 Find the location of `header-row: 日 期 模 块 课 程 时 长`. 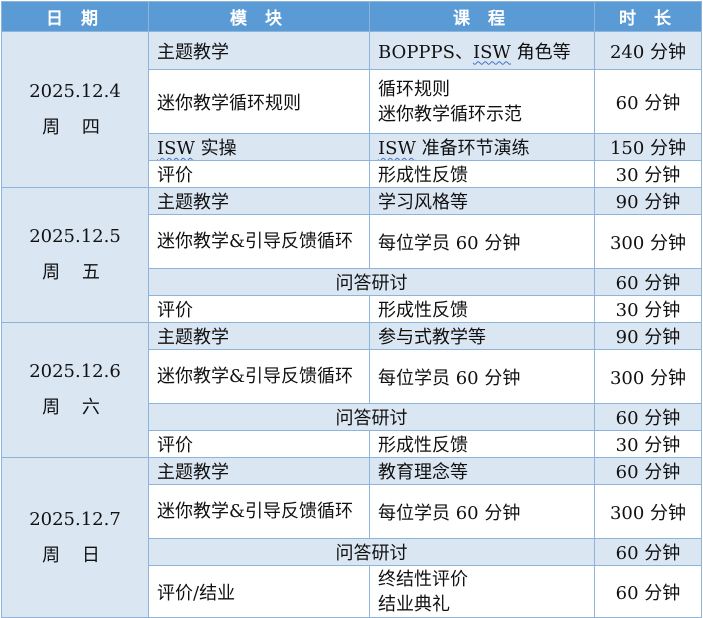

header-row: 日 期 模 块 课 程 时 长 is located at coordinates (351, 16).